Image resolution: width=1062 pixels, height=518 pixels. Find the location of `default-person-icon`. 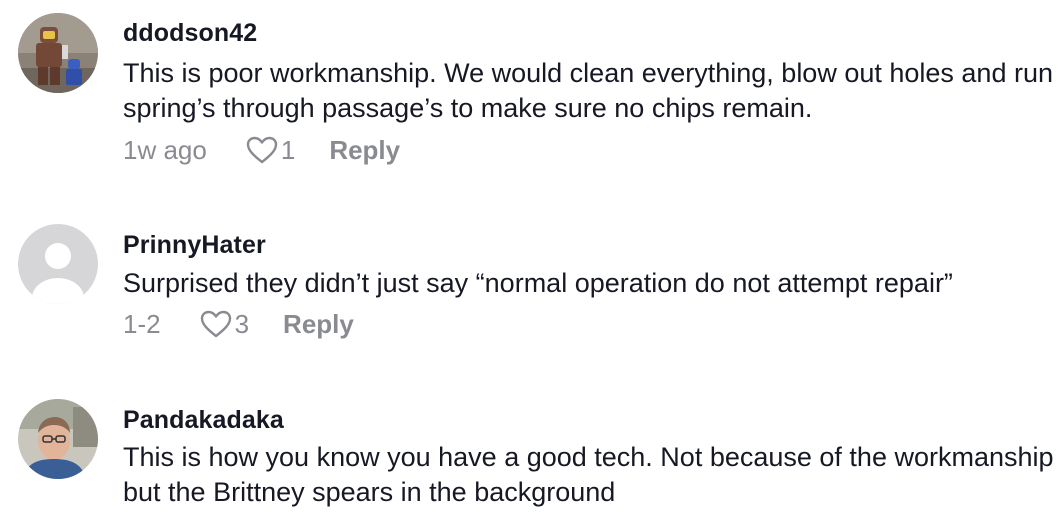

default-person-icon is located at coordinates (58, 264).